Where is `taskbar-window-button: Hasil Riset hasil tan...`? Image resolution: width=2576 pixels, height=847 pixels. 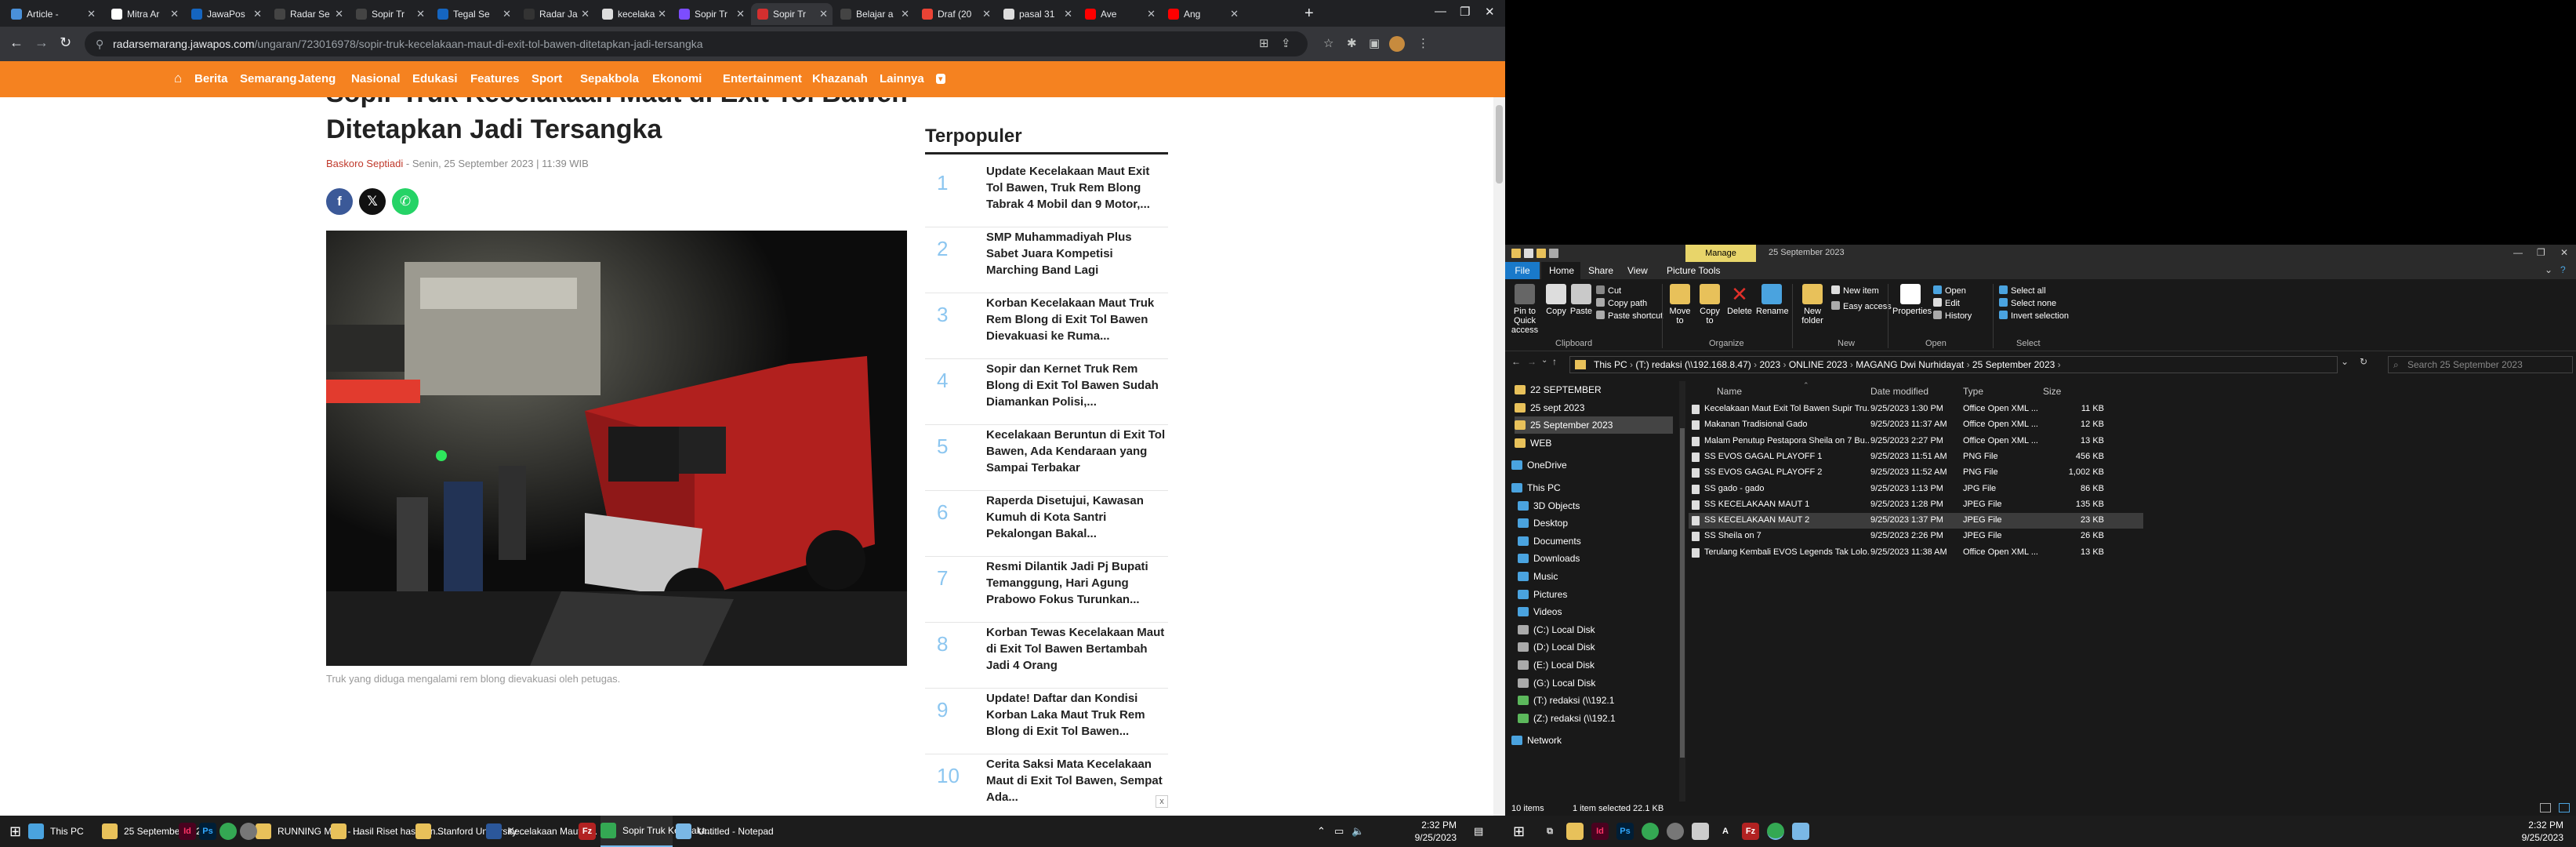 taskbar-window-button: Hasil Riset hasil tan... is located at coordinates (387, 831).